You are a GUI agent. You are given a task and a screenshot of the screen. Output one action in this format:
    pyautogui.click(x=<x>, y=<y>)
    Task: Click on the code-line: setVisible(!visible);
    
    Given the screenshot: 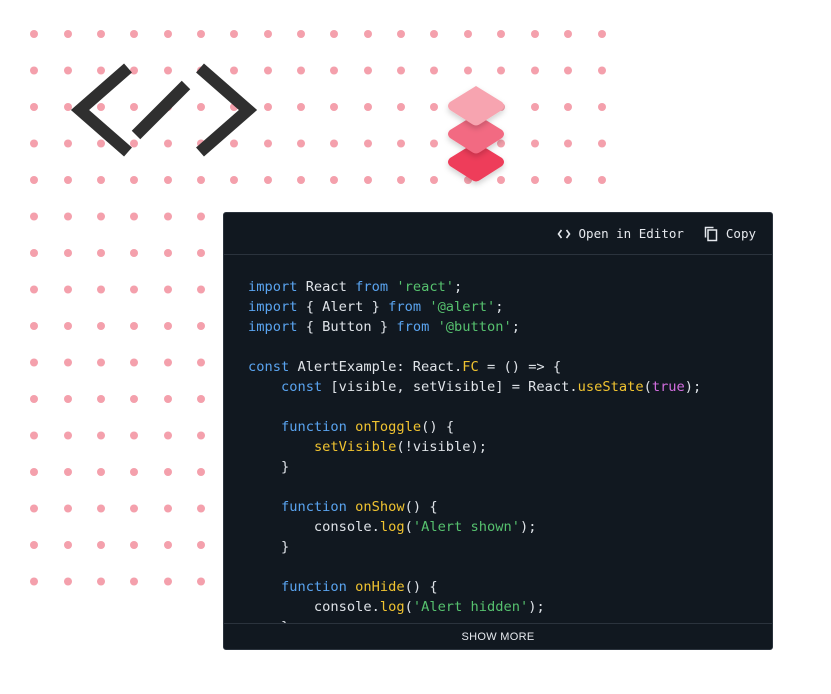 What is the action you would take?
    pyautogui.click(x=474, y=447)
    